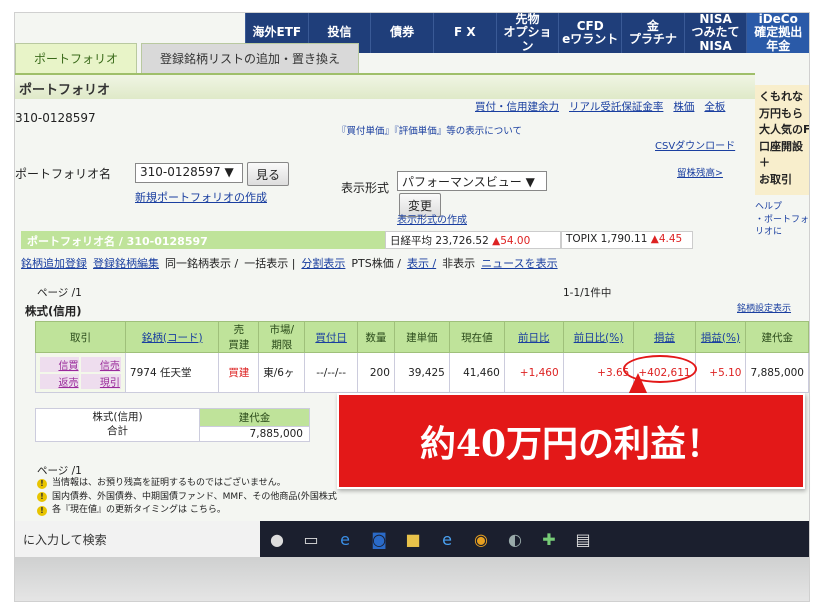 This screenshot has width=825, height=615. What do you see at coordinates (638, 384) in the screenshot?
I see `callout-pointer` at bounding box center [638, 384].